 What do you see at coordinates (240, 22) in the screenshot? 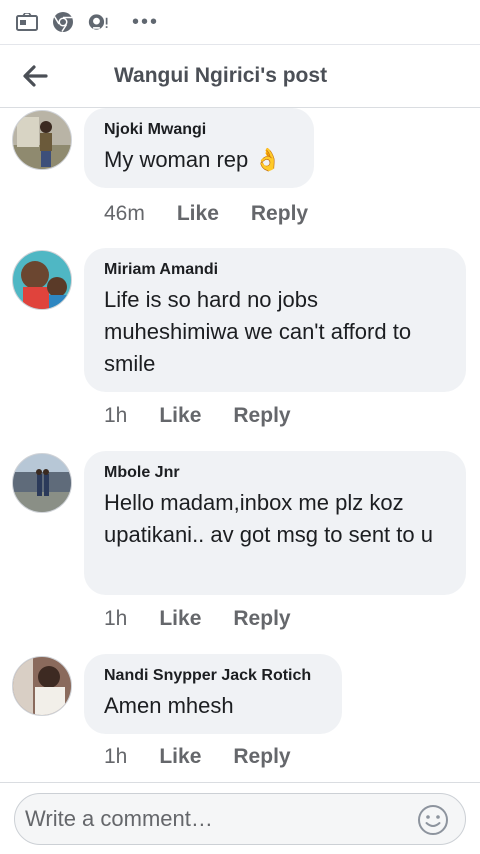
I see `status-bar: •••` at bounding box center [240, 22].